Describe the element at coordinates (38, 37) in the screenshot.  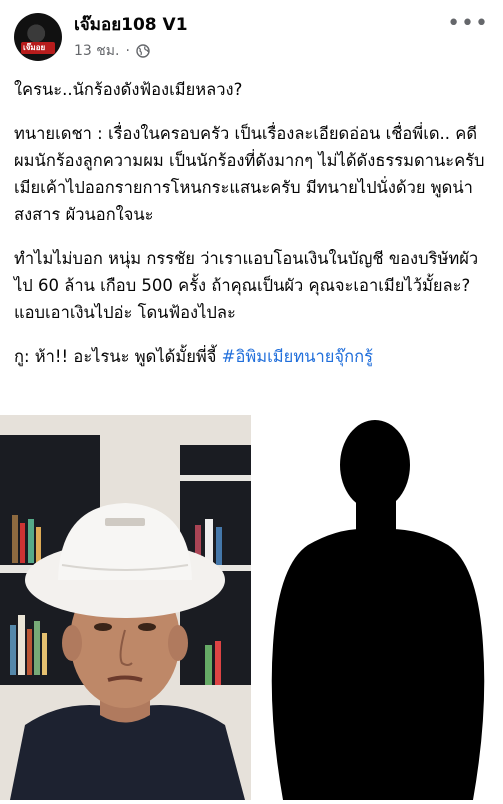
I see `page-avatar: เจ๊มอย` at that location.